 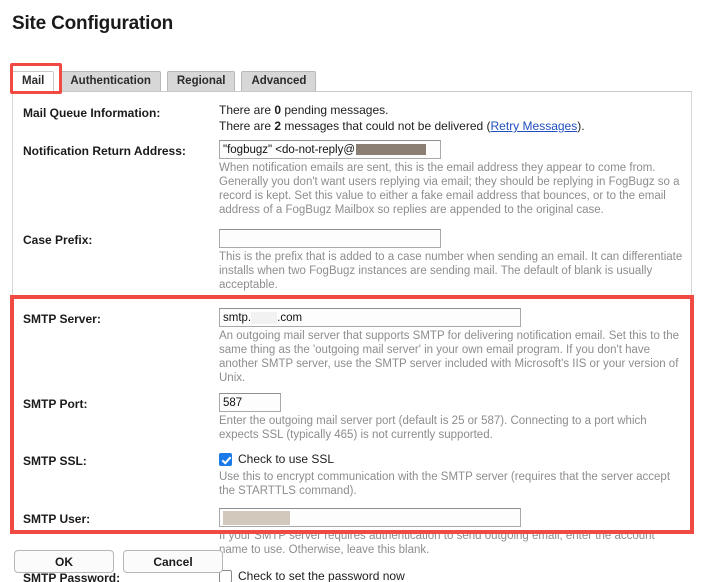 I want to click on tab-authentication-label: Authentication, so click(x=110, y=81).